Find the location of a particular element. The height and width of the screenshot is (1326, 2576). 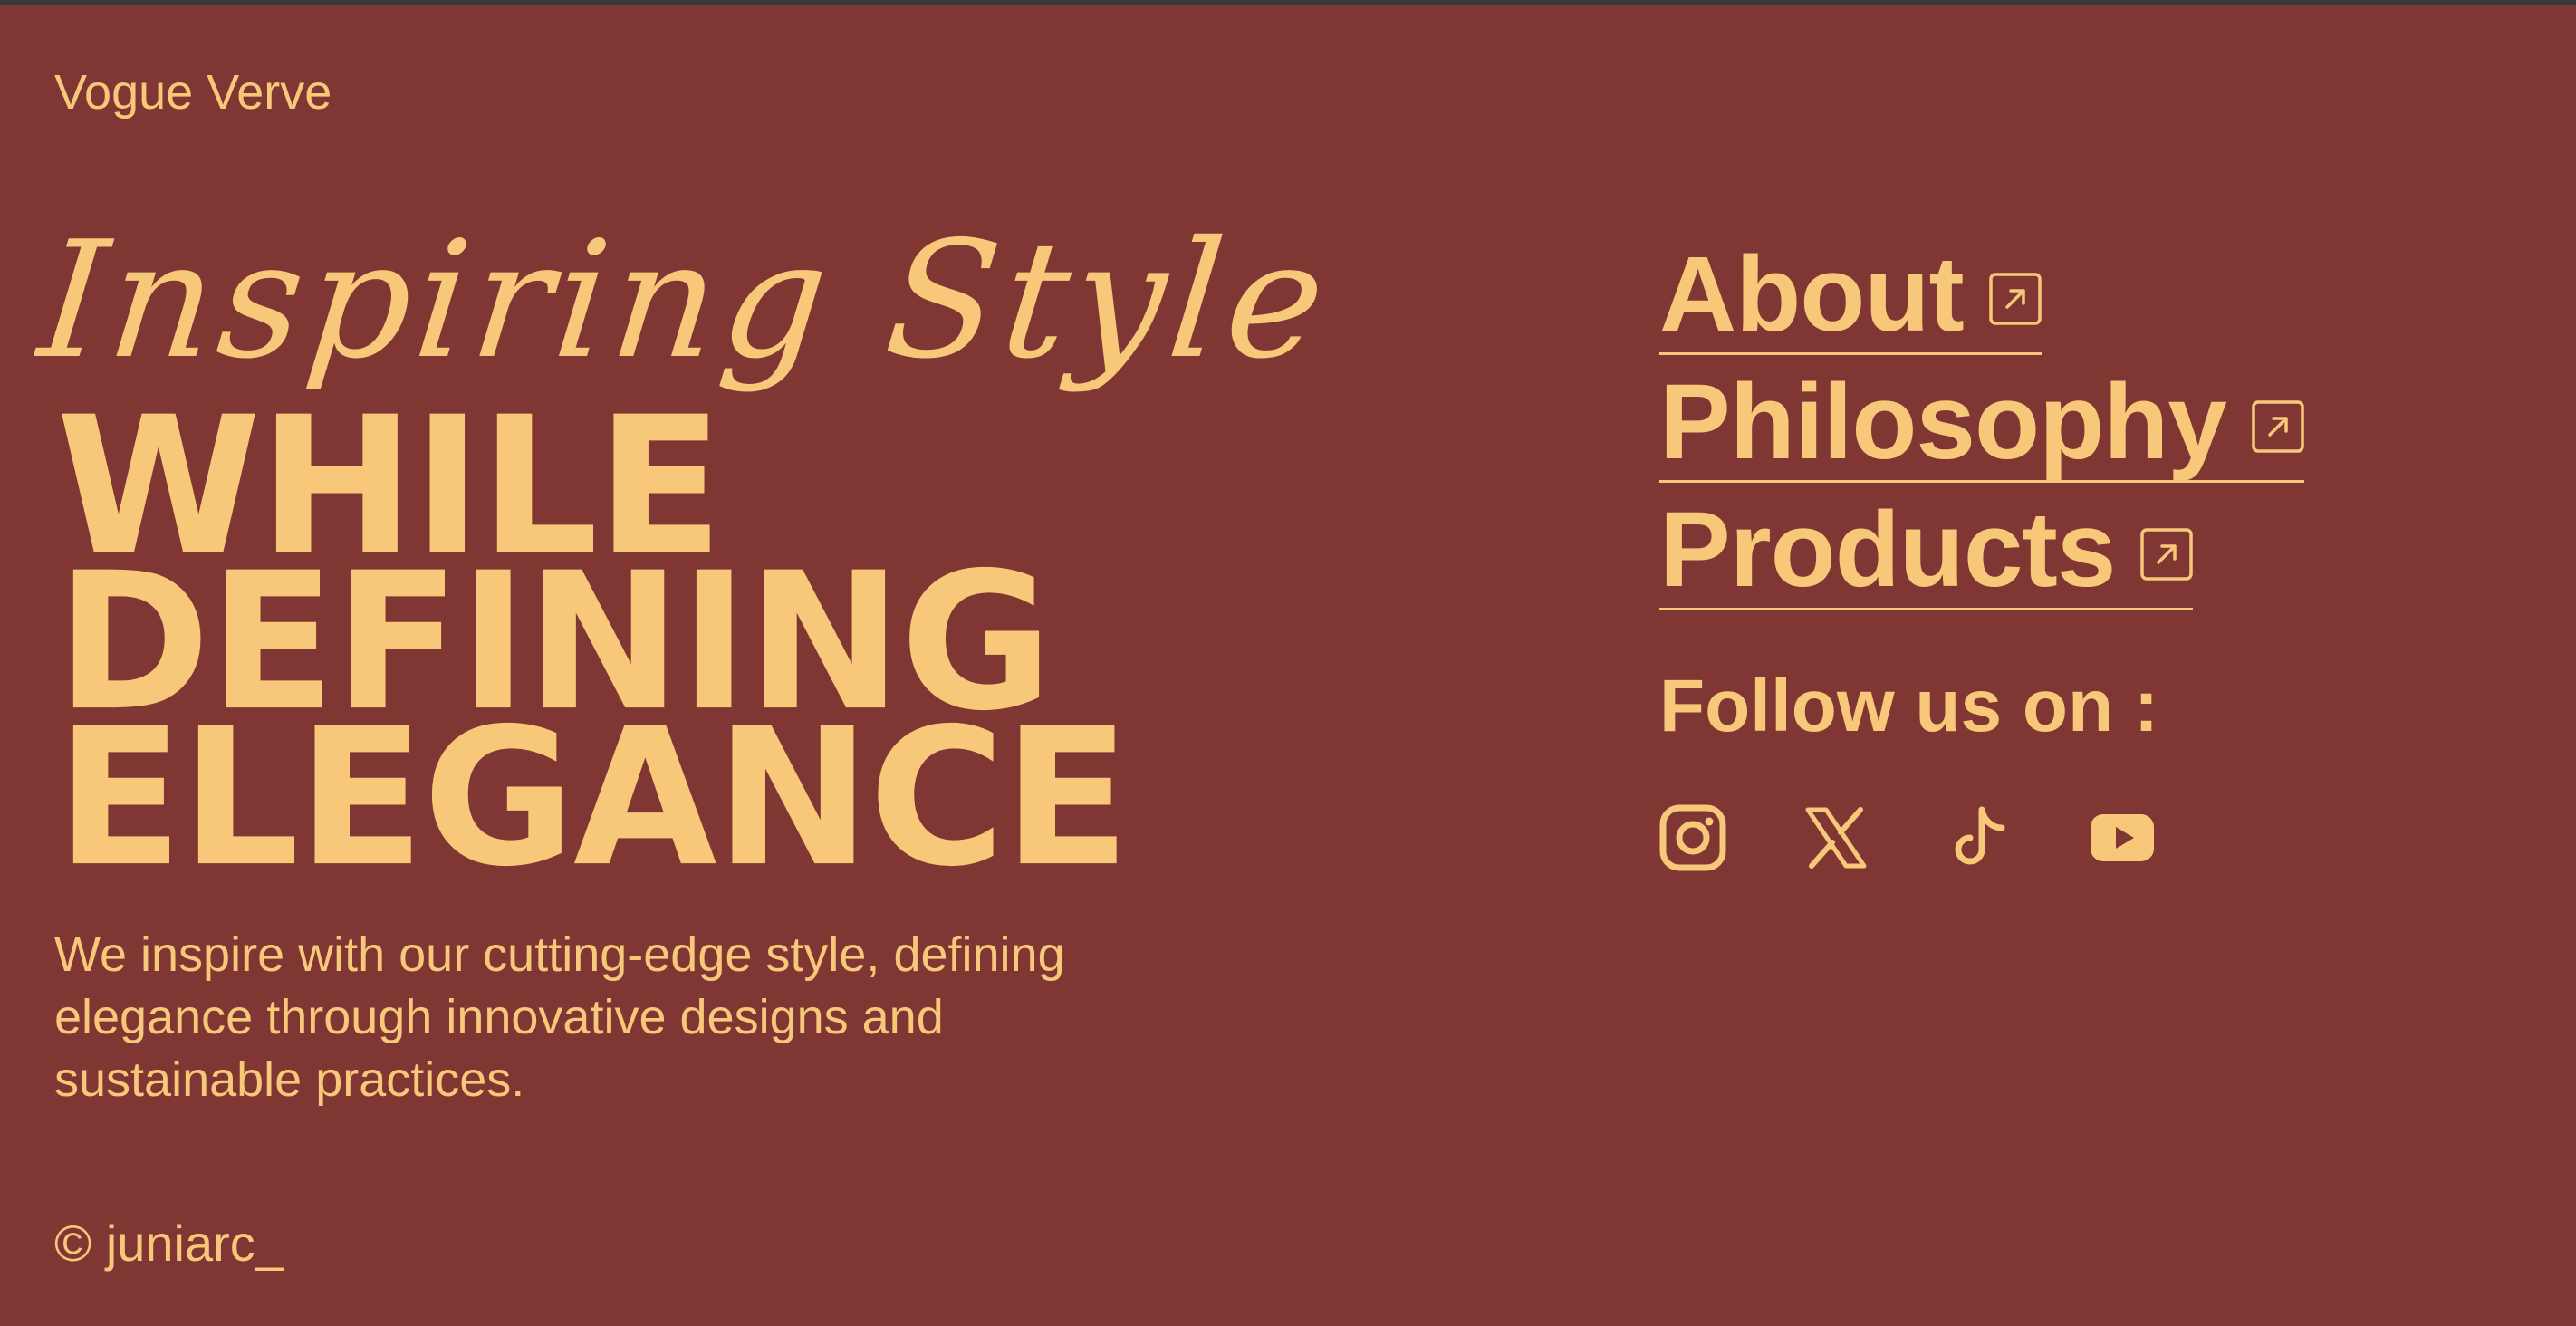

headline-line-3: ELEGANCE is located at coordinates (593, 798).